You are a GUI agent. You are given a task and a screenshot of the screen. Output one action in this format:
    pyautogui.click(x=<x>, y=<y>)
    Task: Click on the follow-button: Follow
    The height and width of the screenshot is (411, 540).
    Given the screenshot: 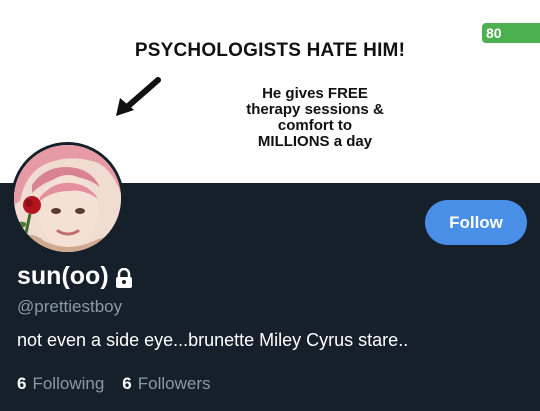 What is the action you would take?
    pyautogui.click(x=476, y=222)
    